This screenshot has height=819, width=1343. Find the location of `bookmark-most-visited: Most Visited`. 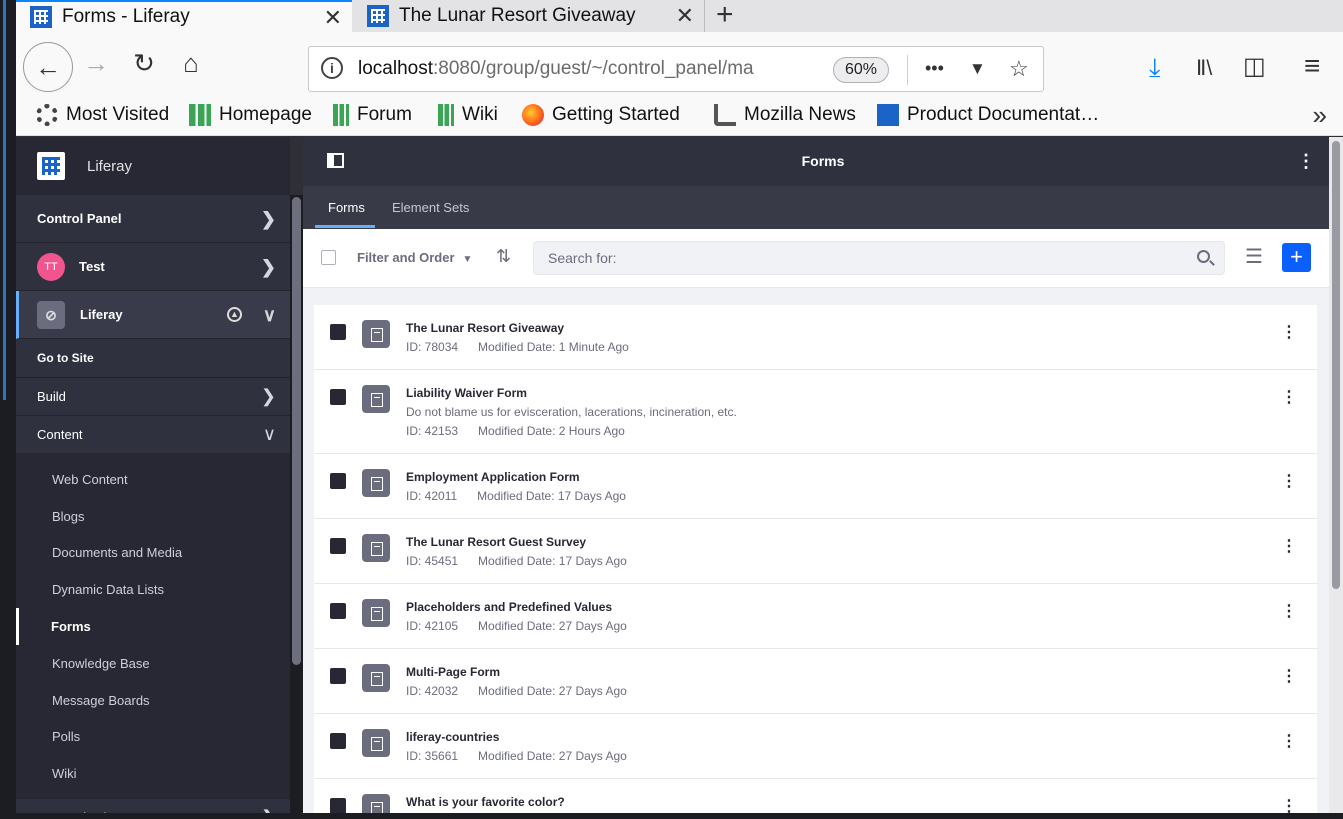

bookmark-most-visited: Most Visited is located at coordinates (102, 115).